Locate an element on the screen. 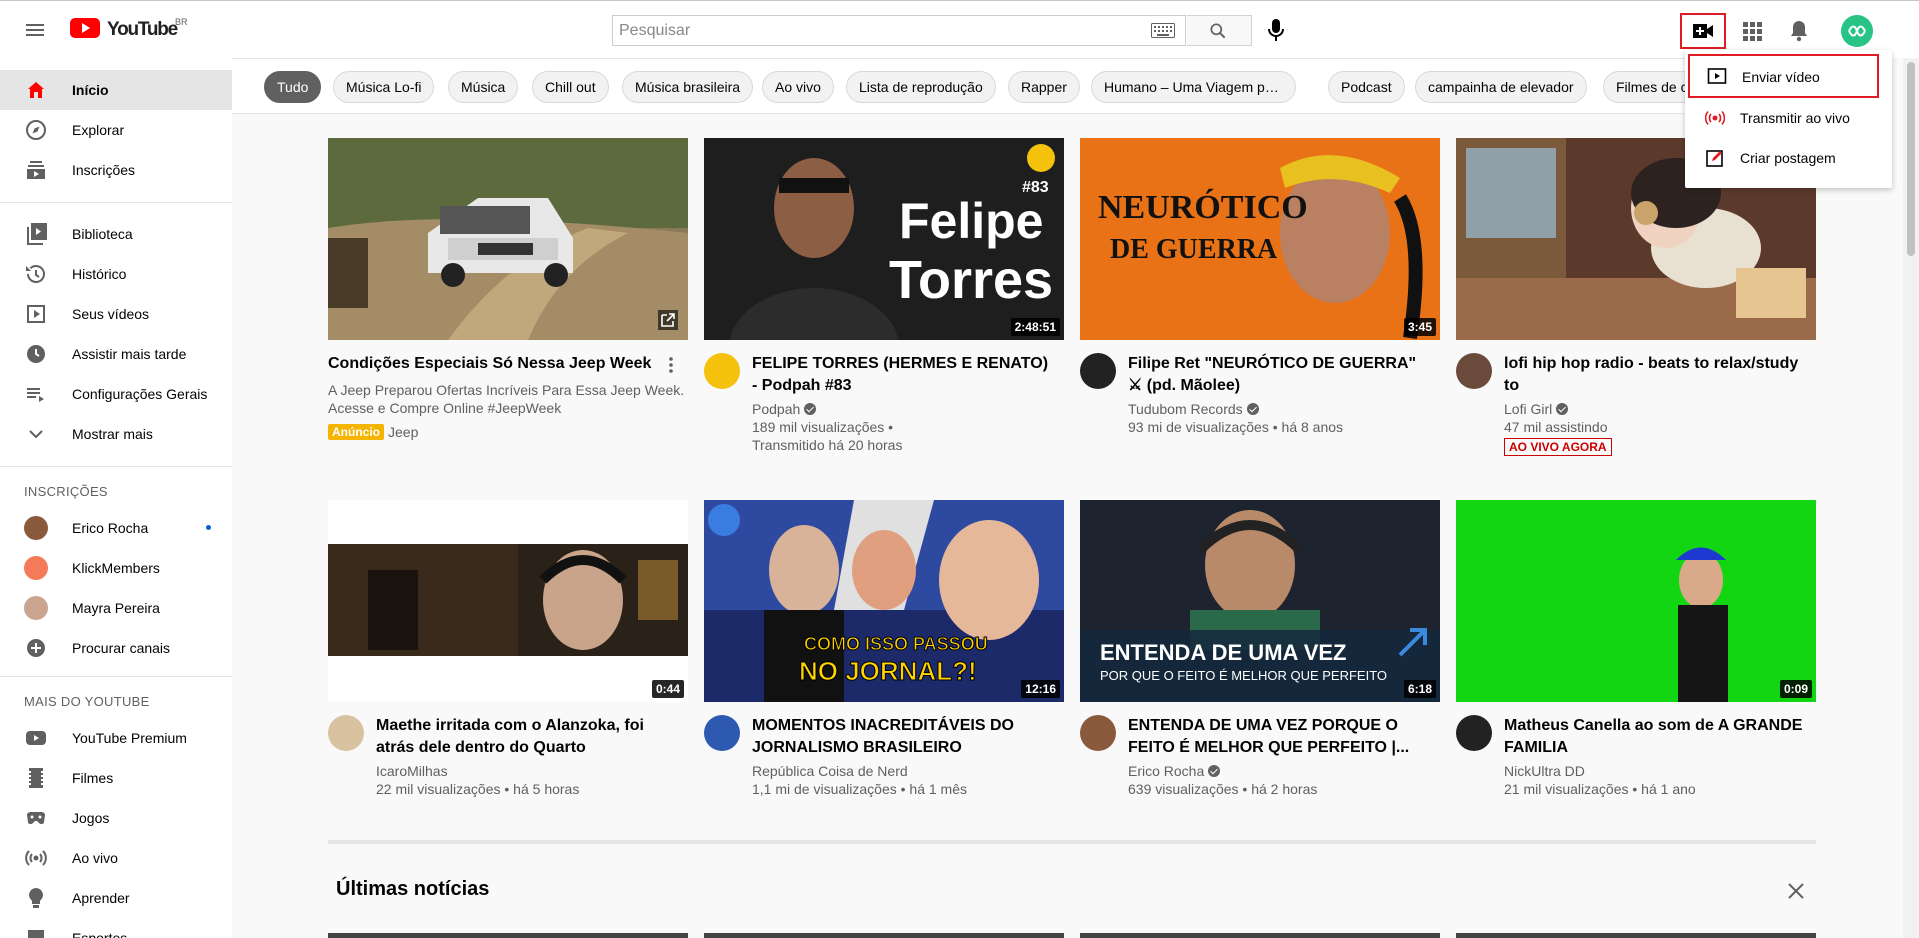  chip-brazilian-music: Música brasileira is located at coordinates (688, 87).